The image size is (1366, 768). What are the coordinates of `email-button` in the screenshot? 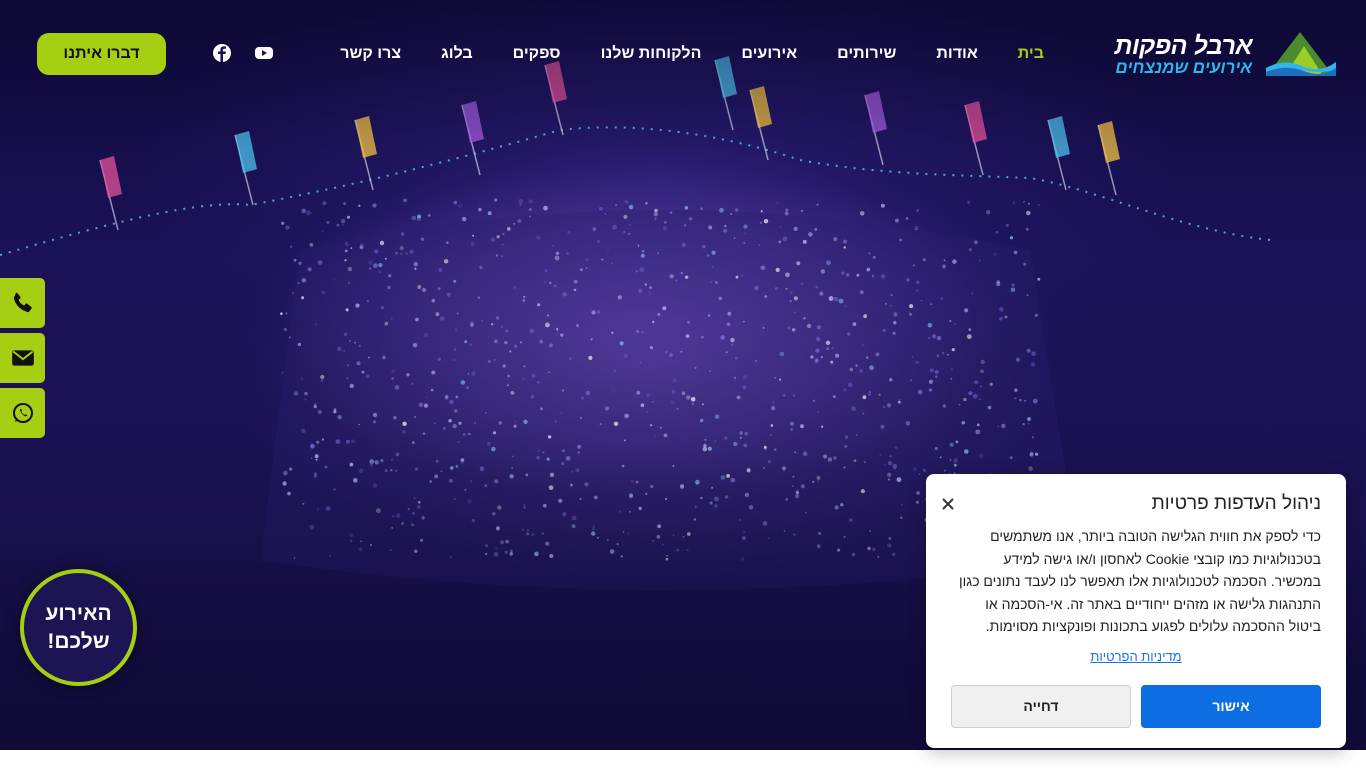 It's located at (22, 358).